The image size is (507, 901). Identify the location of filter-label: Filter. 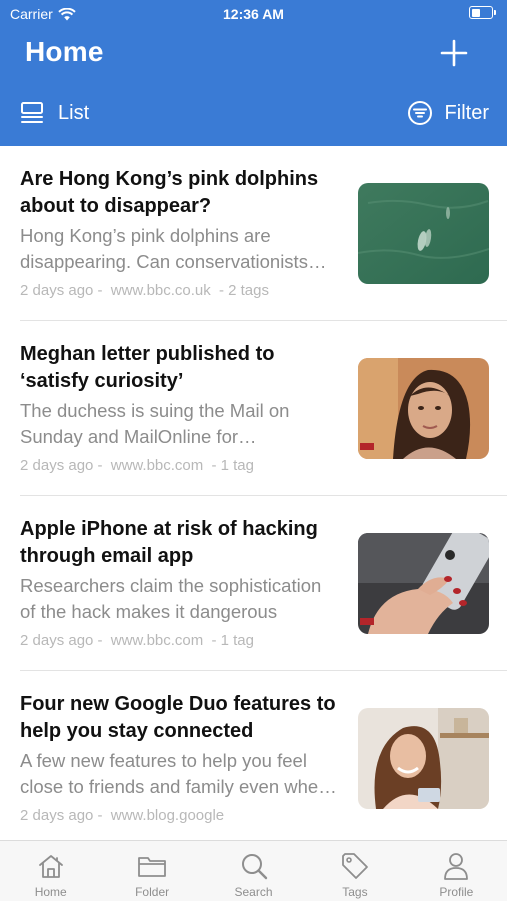
(466, 112).